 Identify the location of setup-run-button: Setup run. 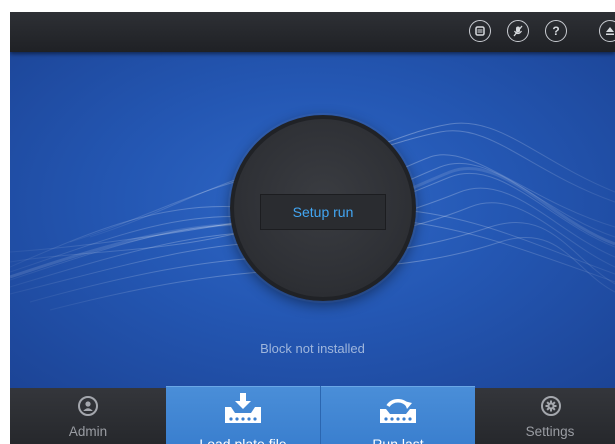
(323, 212).